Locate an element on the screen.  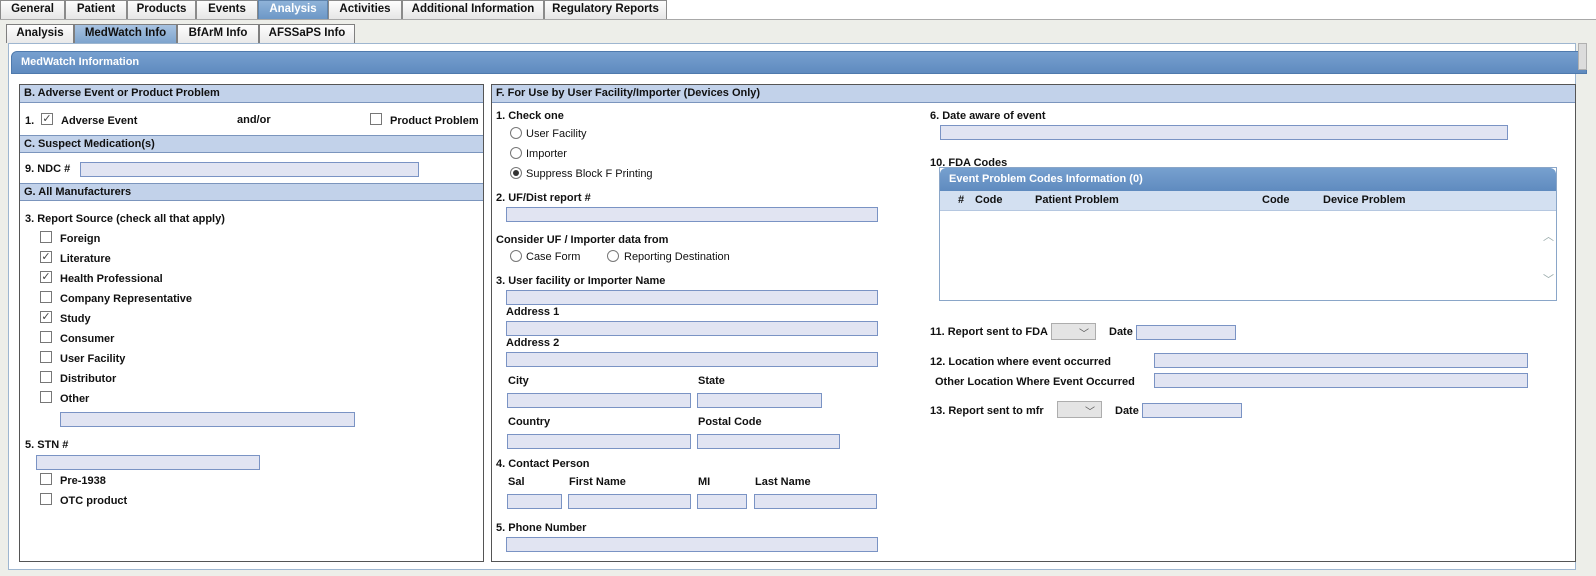
source-study-label: Study is located at coordinates (75, 319).